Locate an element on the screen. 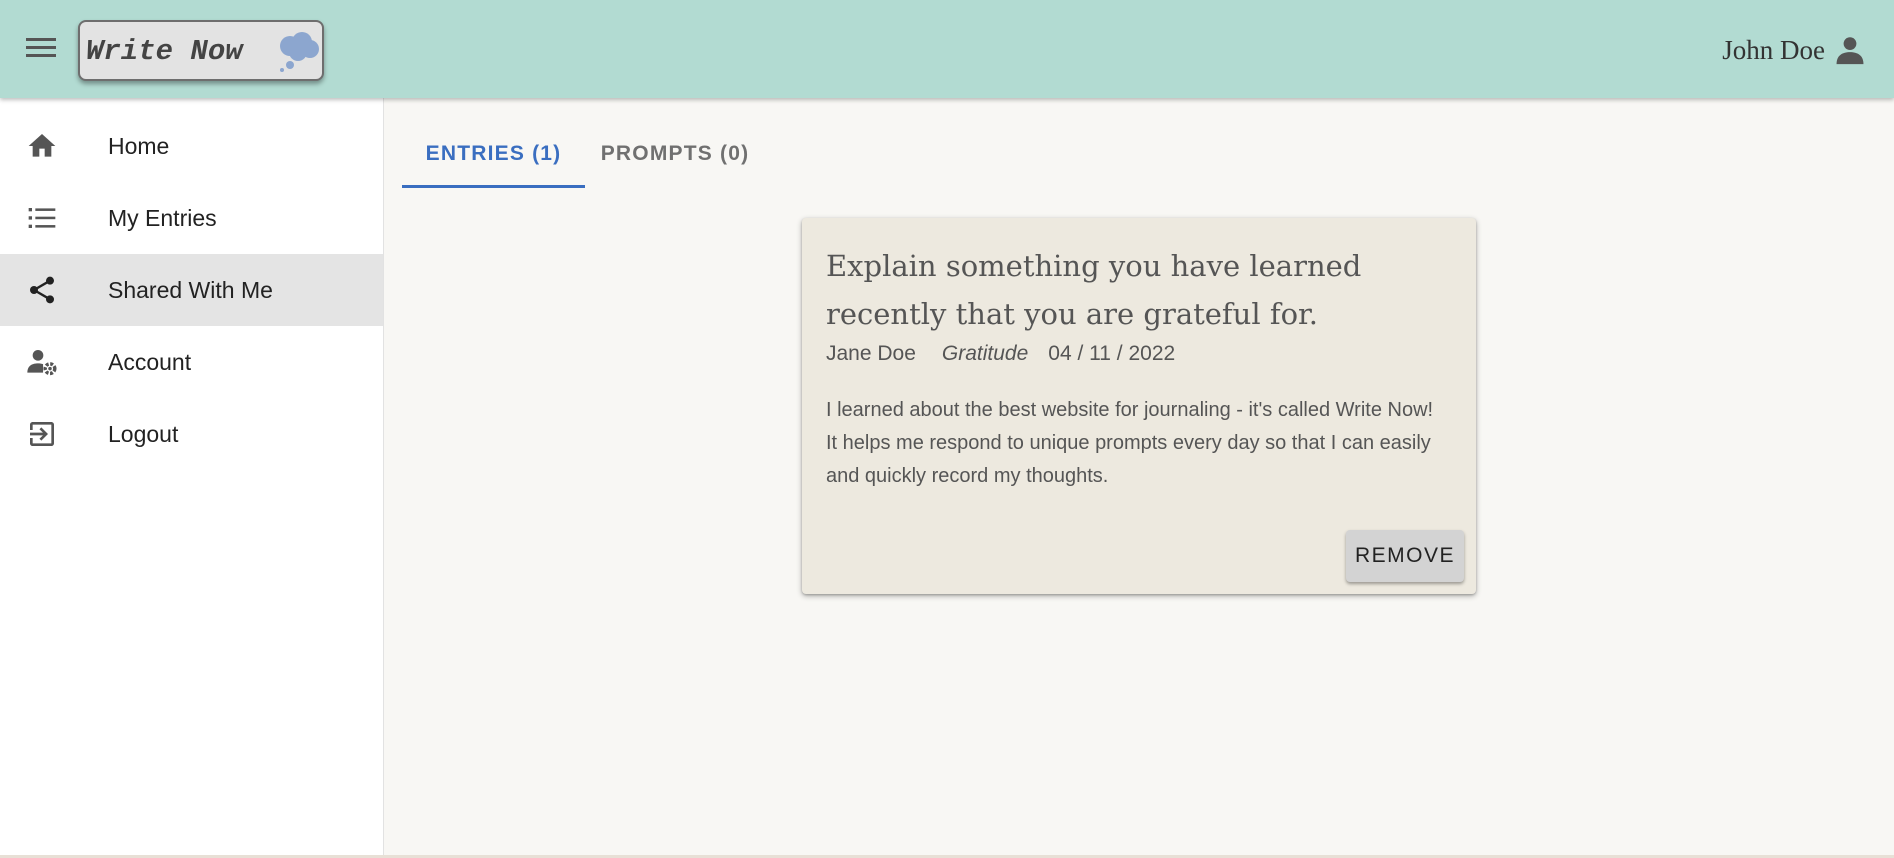  sidebar-item-home: Home is located at coordinates (191, 146).